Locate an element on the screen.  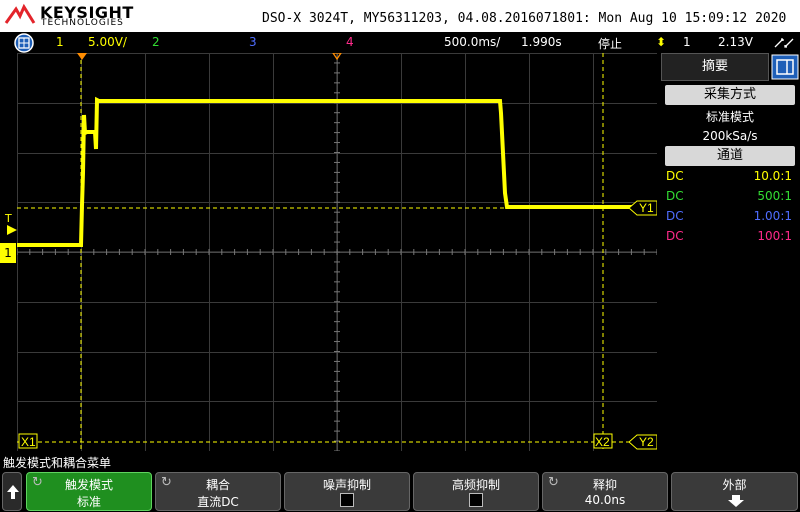
noise-reject-softkey: 噪声抑制 is located at coordinates (347, 491).